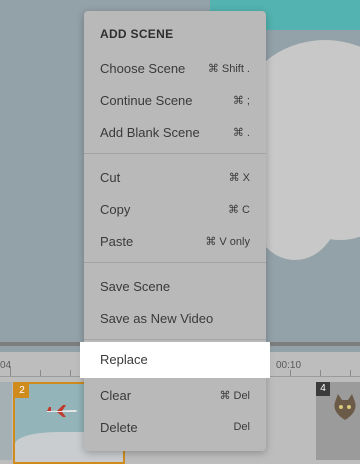  What do you see at coordinates (228, 69) in the screenshot?
I see `keyboard-shortcut: ⌘ Shift .` at bounding box center [228, 69].